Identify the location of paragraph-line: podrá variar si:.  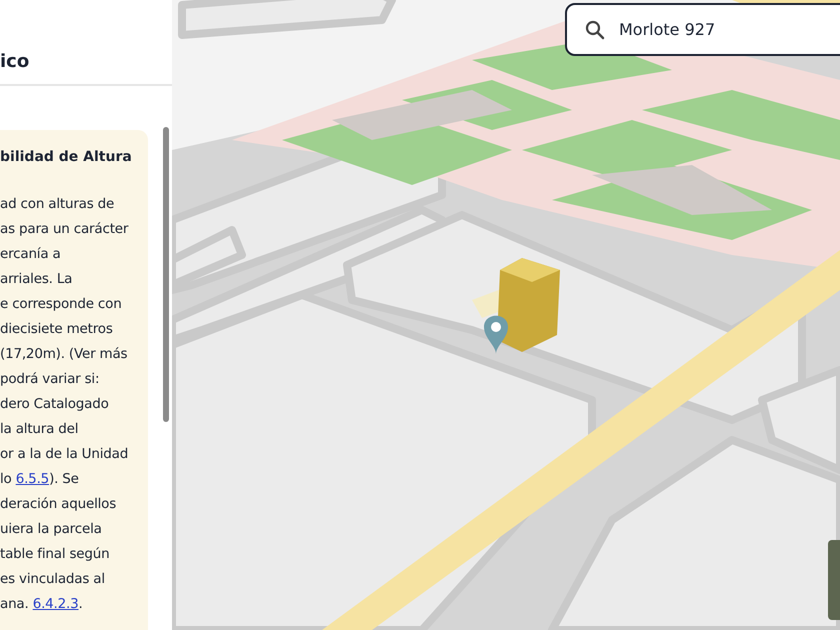
(50, 379).